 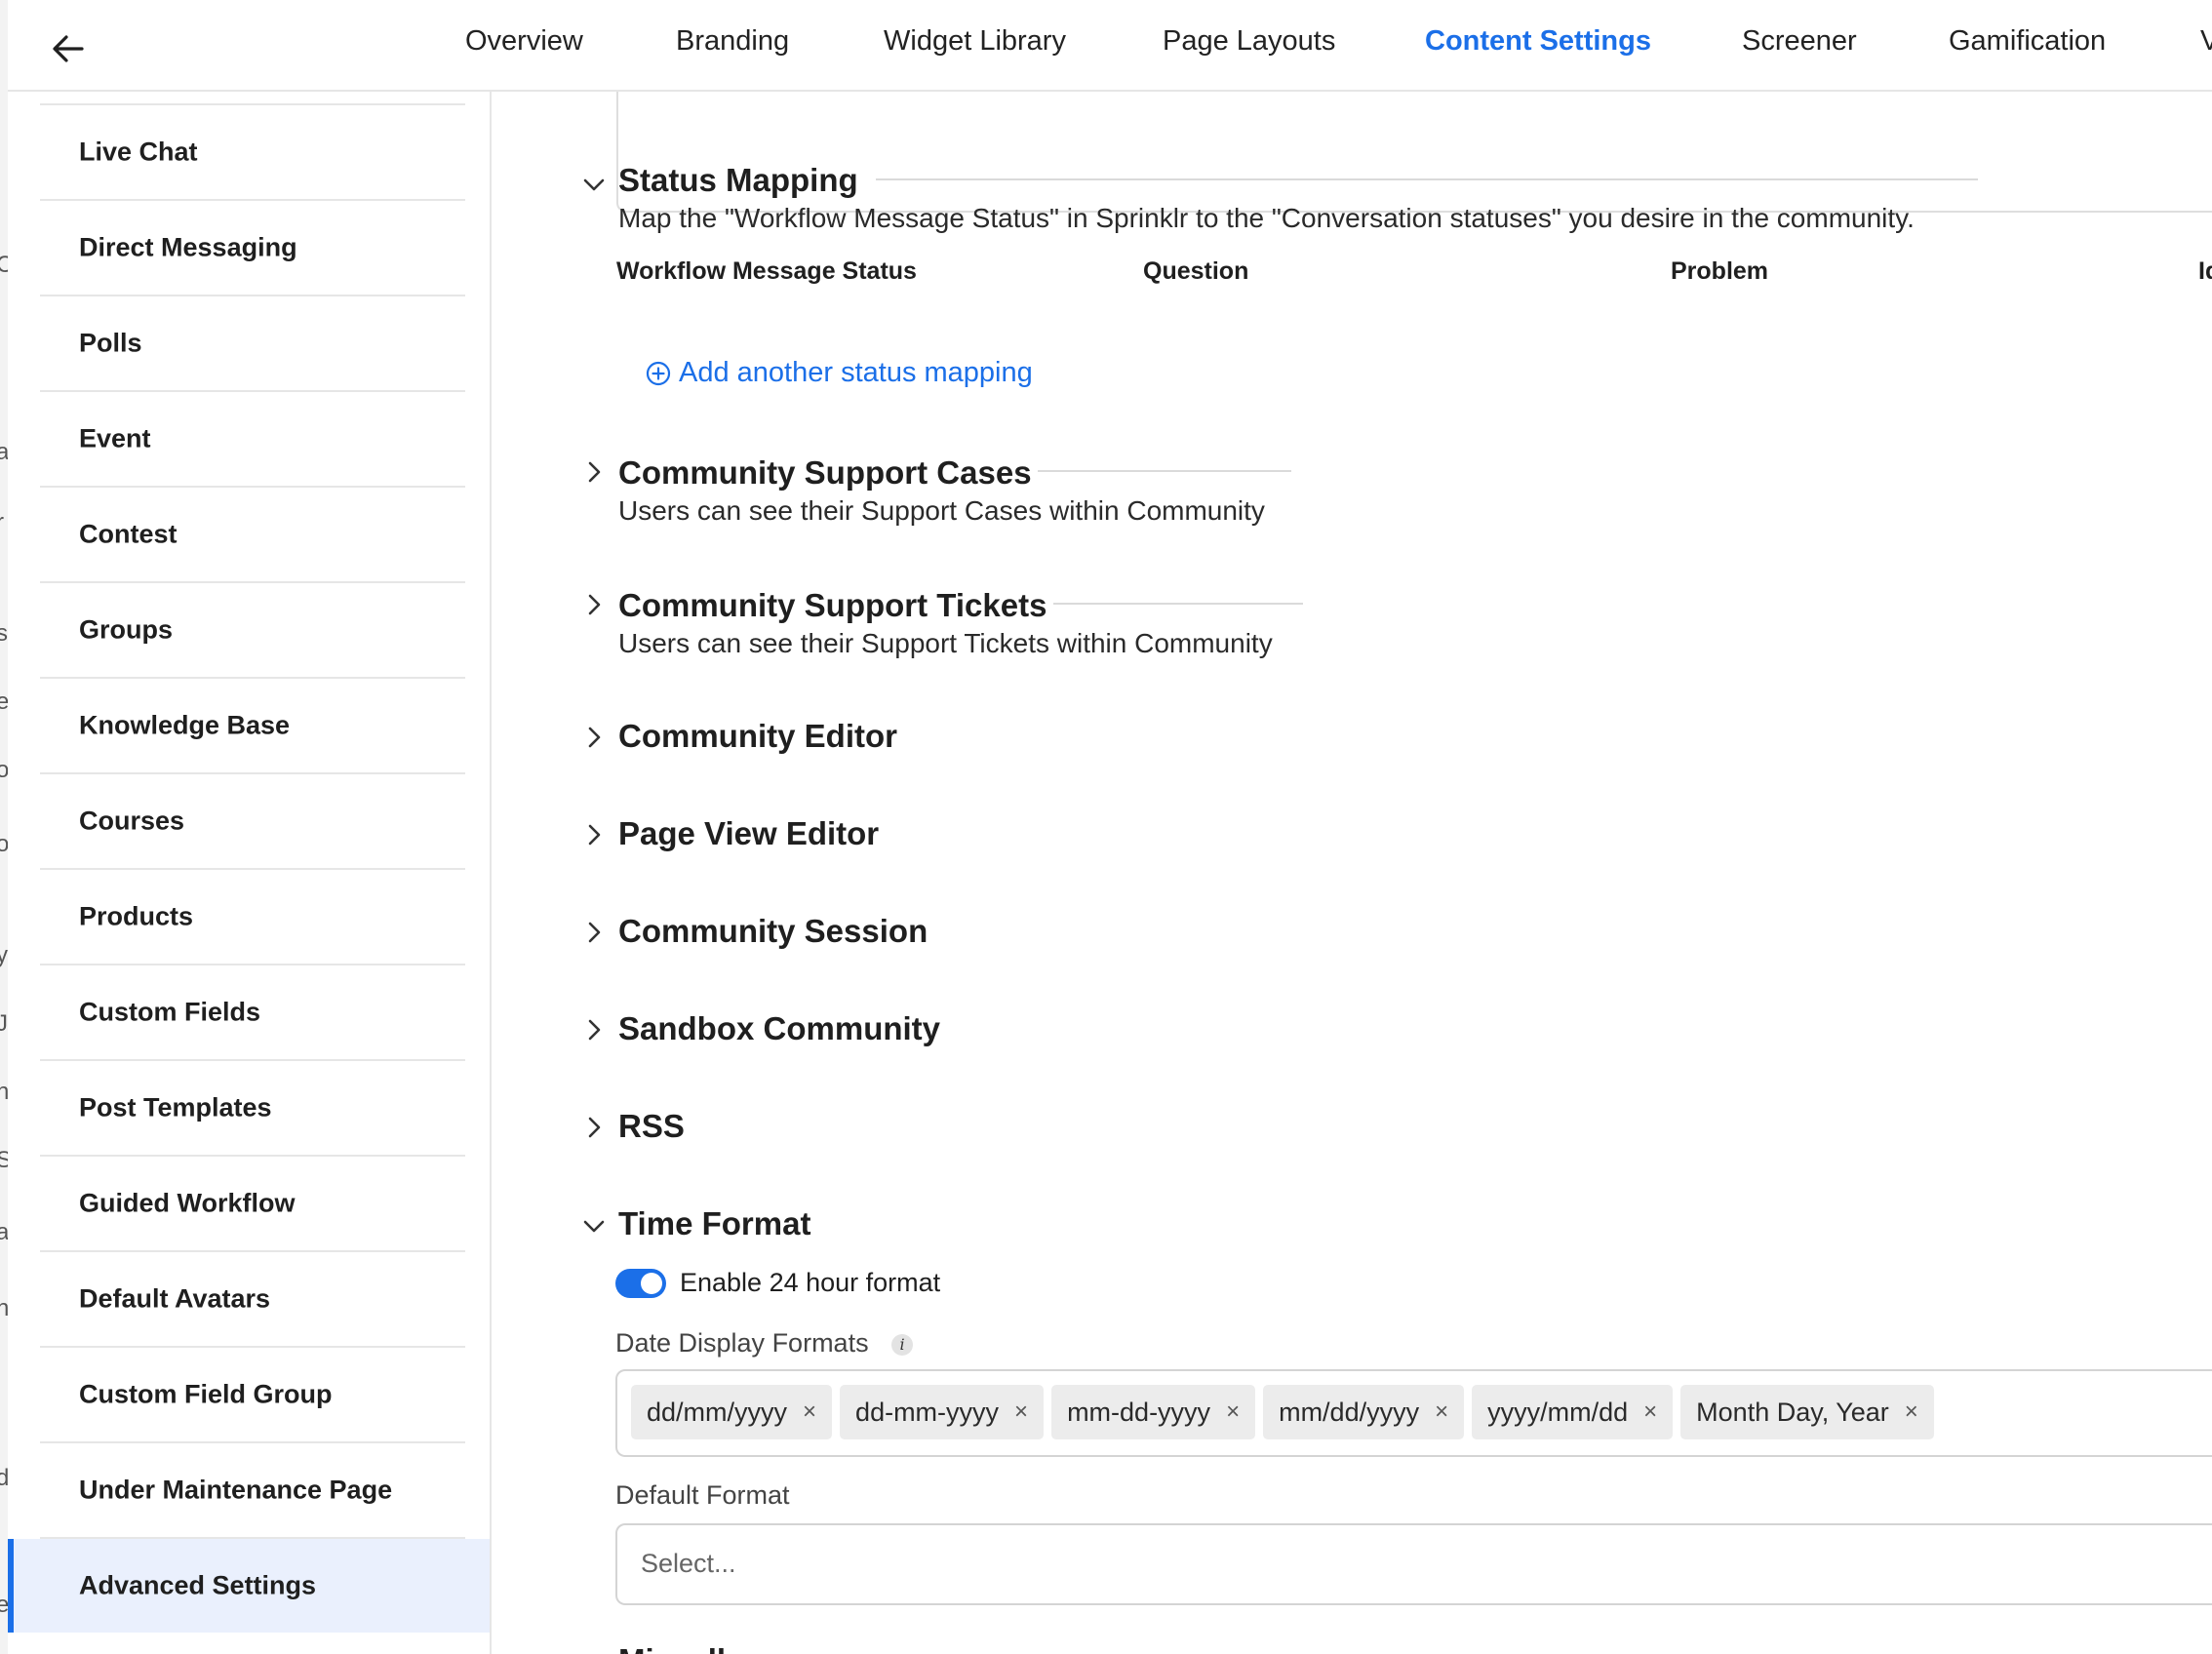 I want to click on chip-label: yyyy/mm/dd, so click(x=1558, y=1412).